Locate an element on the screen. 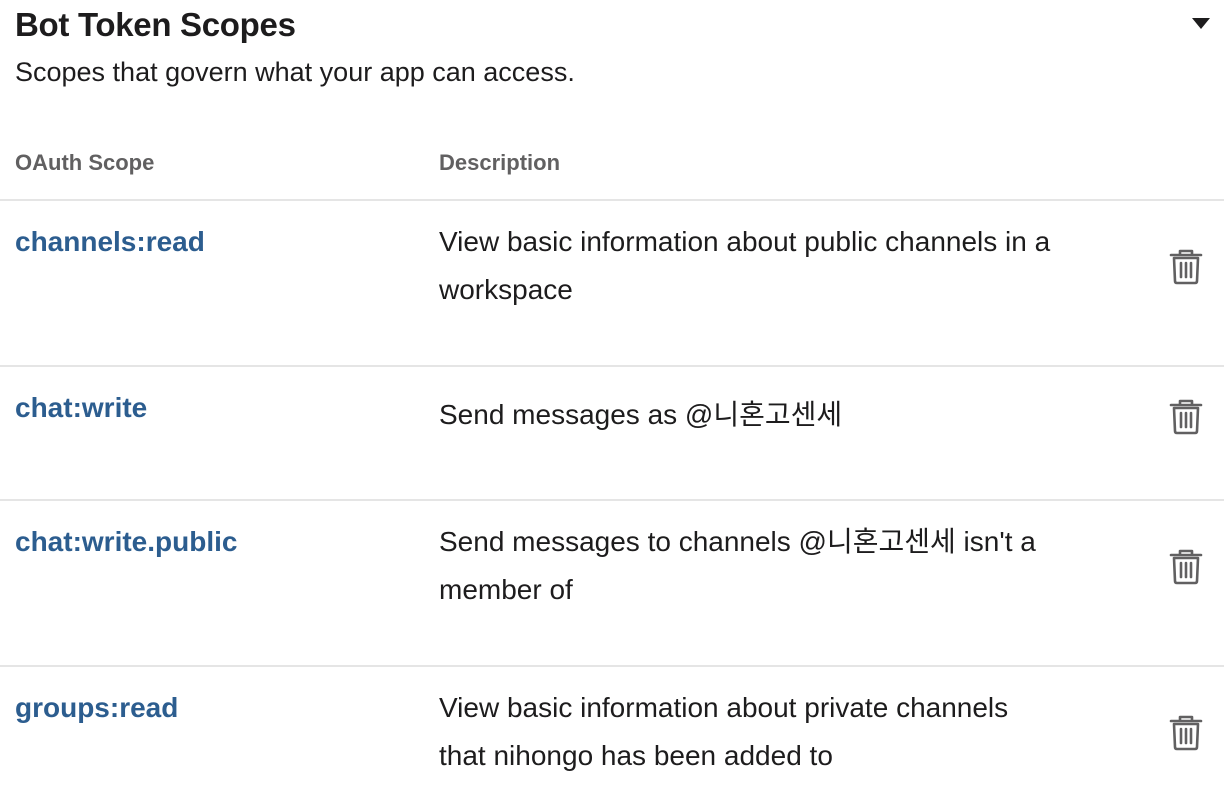 This screenshot has width=1224, height=798. section-title: Bot Token Scopes is located at coordinates (155, 24).